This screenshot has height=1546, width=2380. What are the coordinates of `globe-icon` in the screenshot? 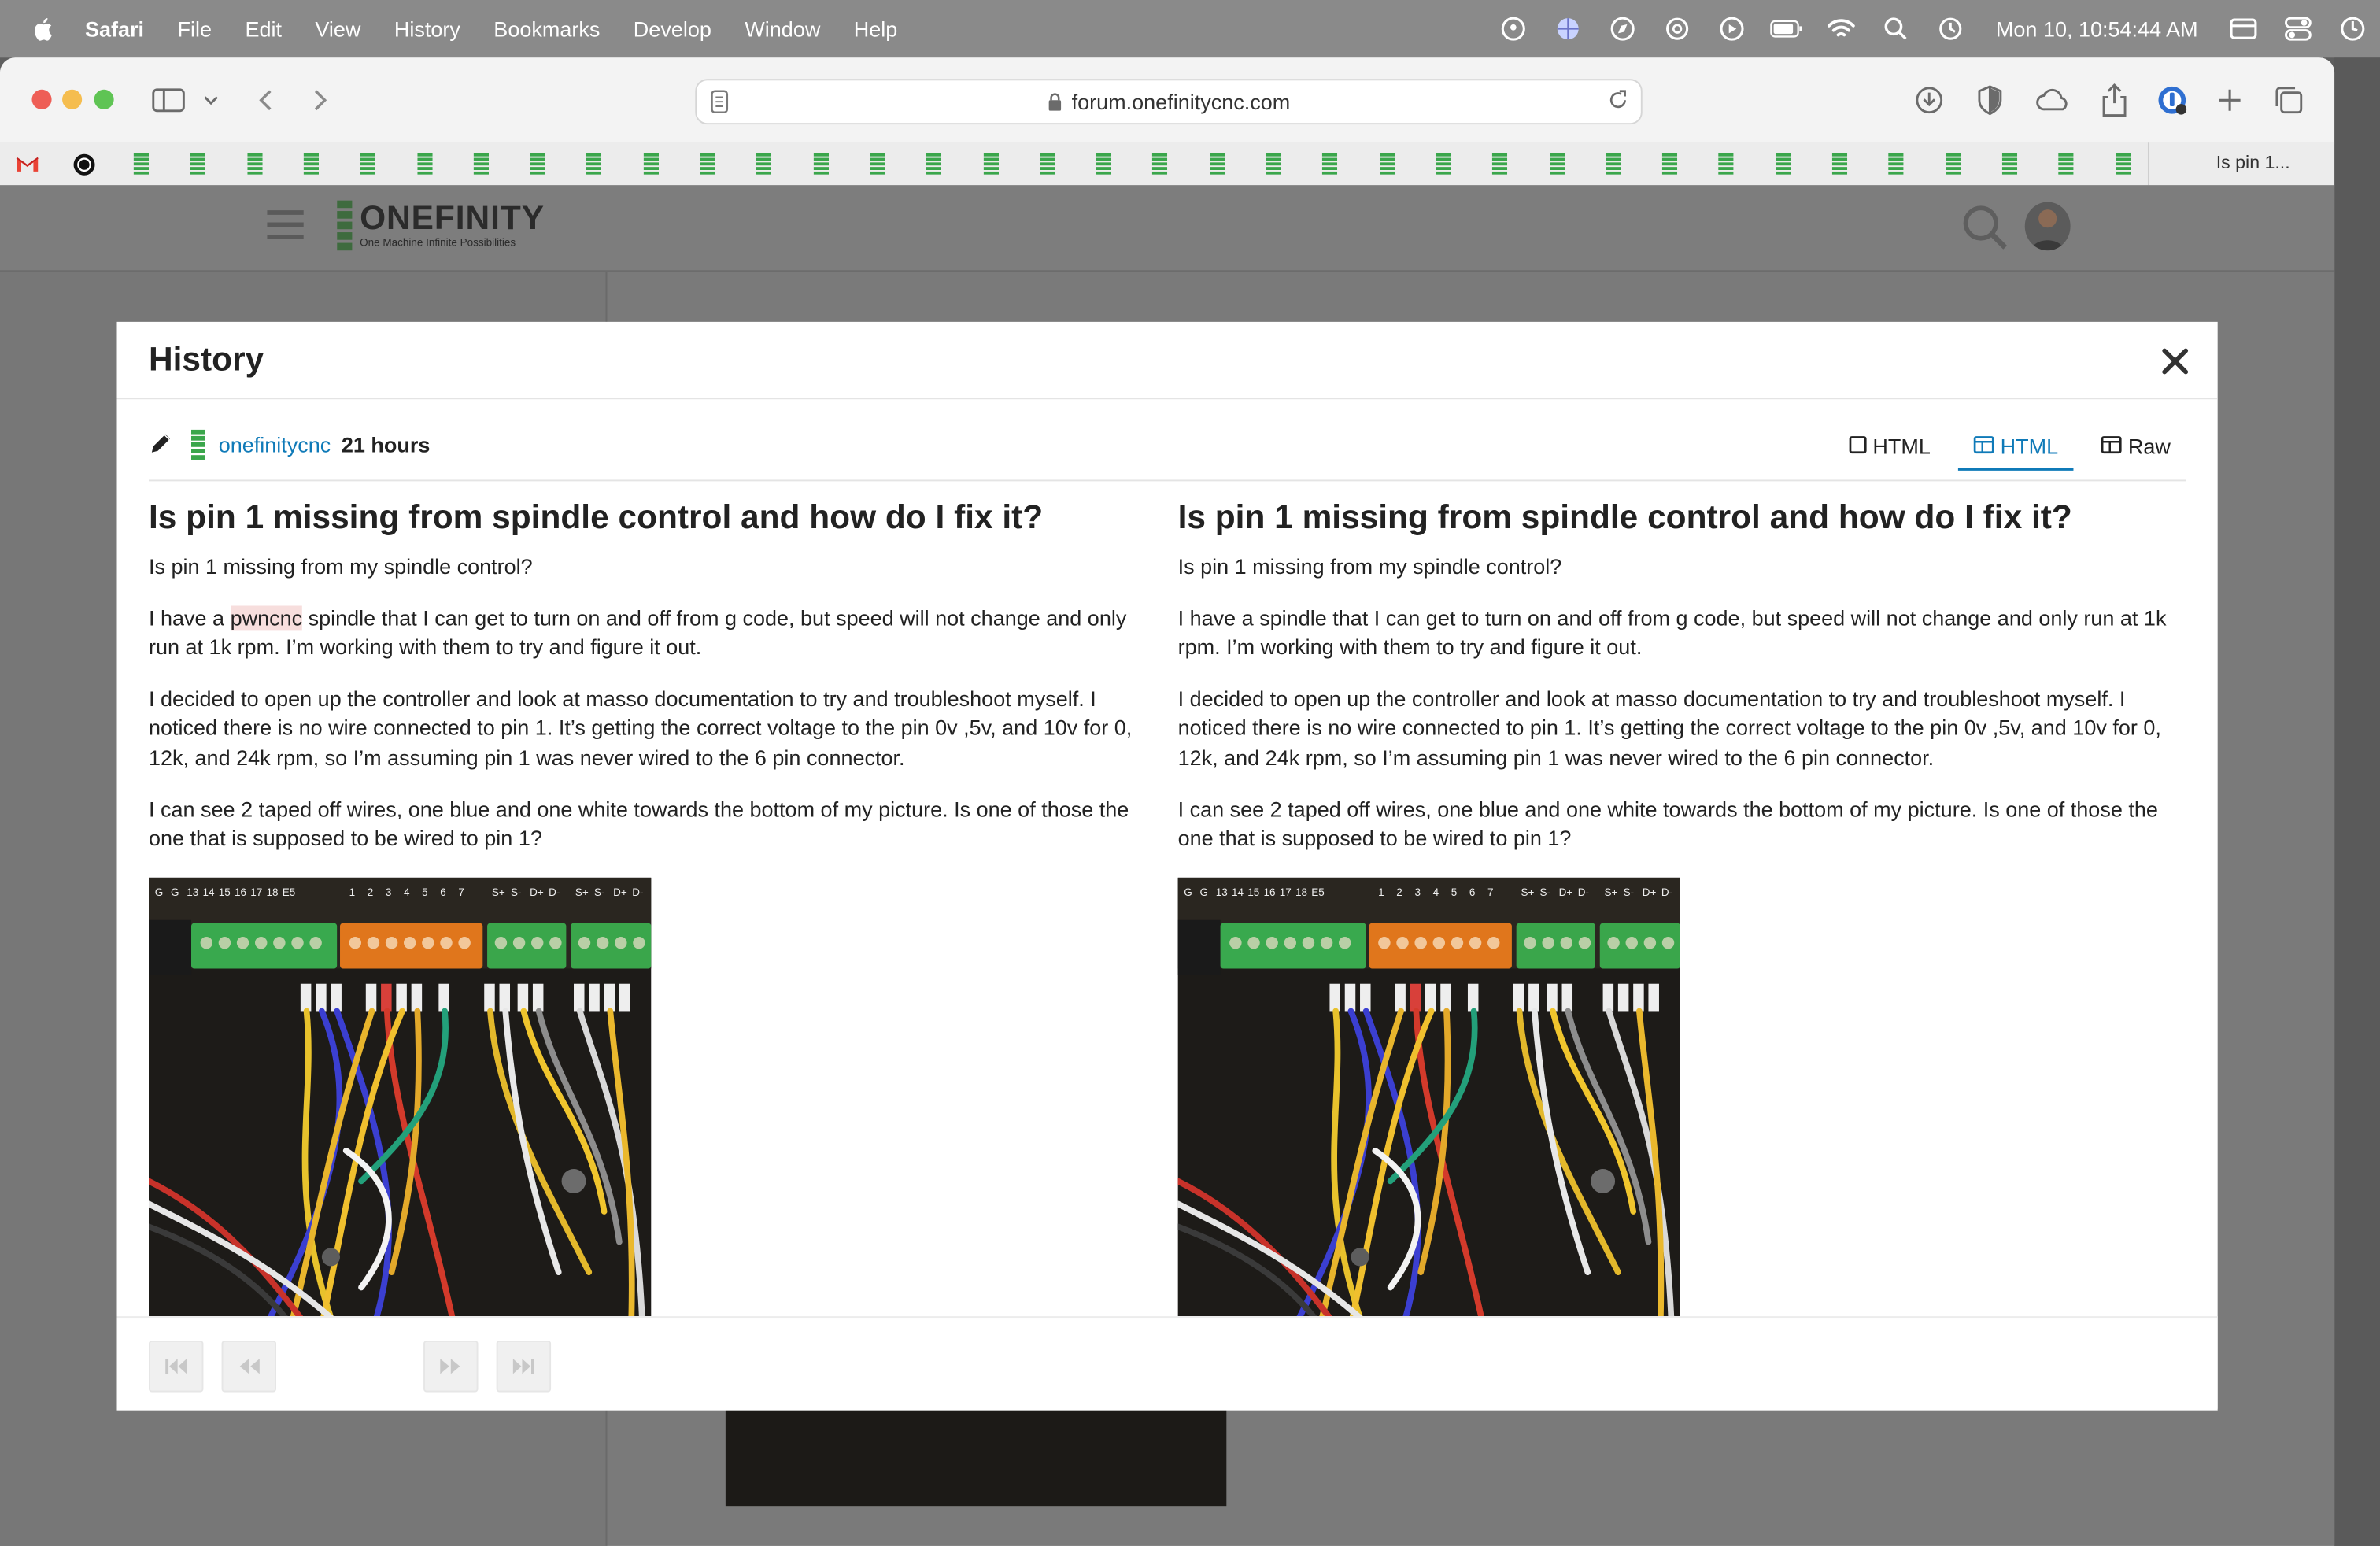 It's located at (1567, 29).